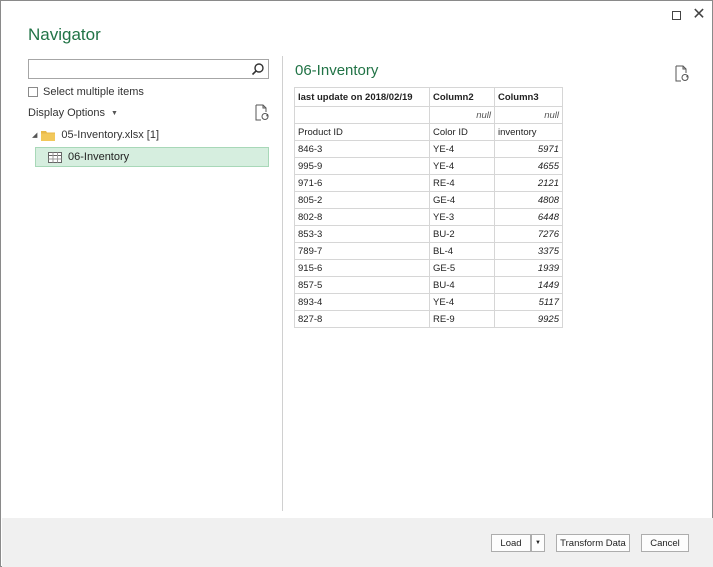  What do you see at coordinates (665, 543) in the screenshot?
I see `cancel-button: Cancel` at bounding box center [665, 543].